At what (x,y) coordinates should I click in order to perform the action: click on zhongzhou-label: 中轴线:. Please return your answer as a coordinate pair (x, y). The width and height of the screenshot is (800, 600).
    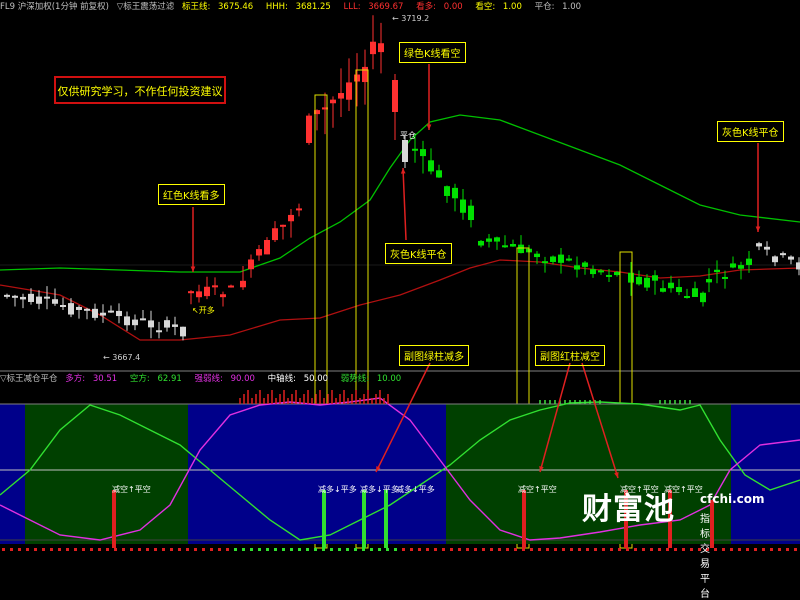
    Looking at the image, I should click on (281, 379).